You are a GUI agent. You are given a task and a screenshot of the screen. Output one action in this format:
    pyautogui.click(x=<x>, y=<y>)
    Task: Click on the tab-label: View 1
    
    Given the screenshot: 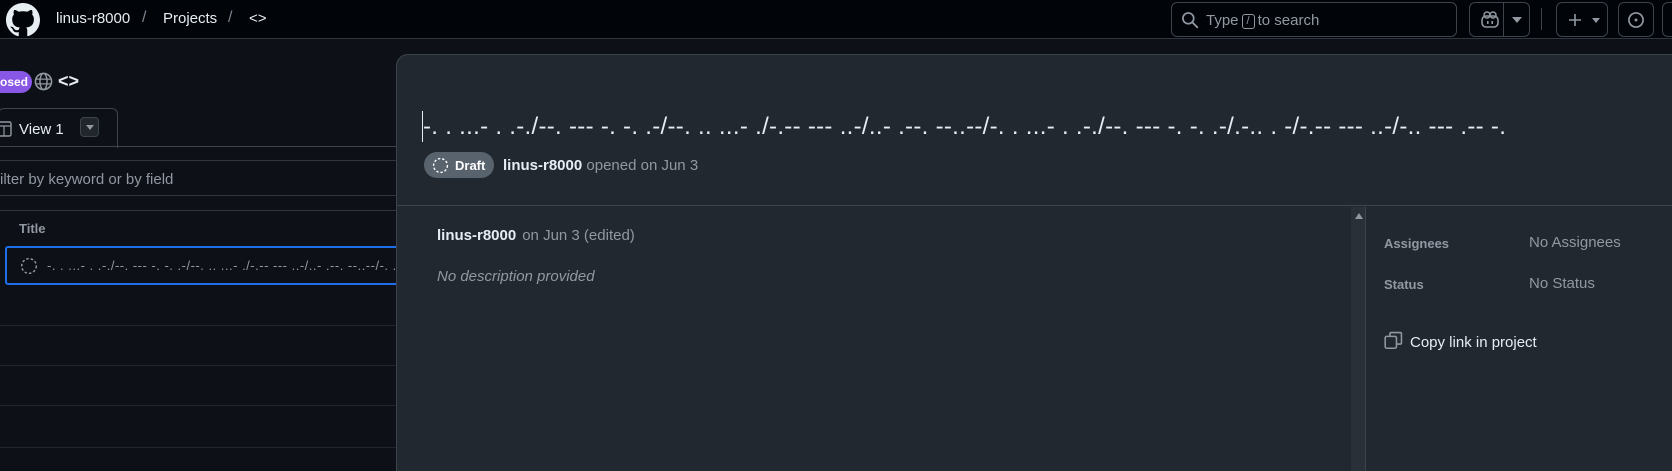 What is the action you would take?
    pyautogui.click(x=41, y=129)
    